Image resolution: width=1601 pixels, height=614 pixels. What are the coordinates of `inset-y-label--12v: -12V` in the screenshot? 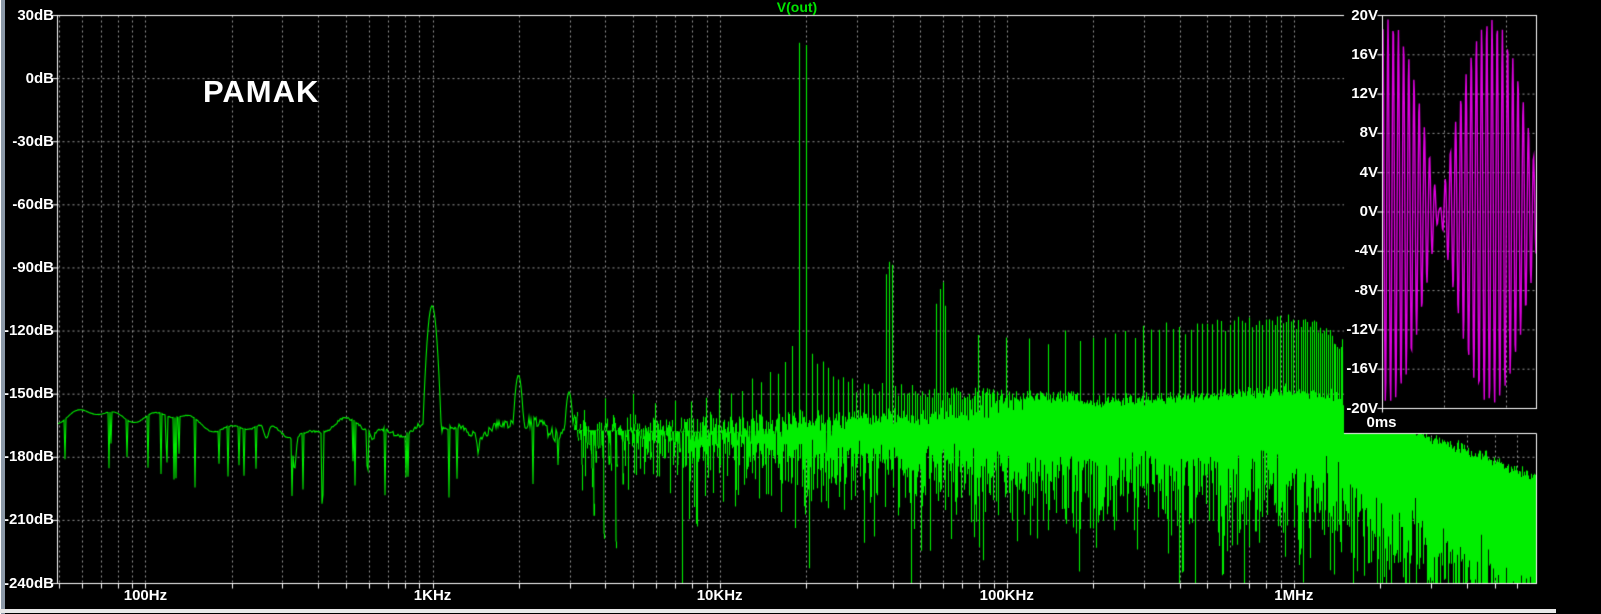 It's located at (1362, 329).